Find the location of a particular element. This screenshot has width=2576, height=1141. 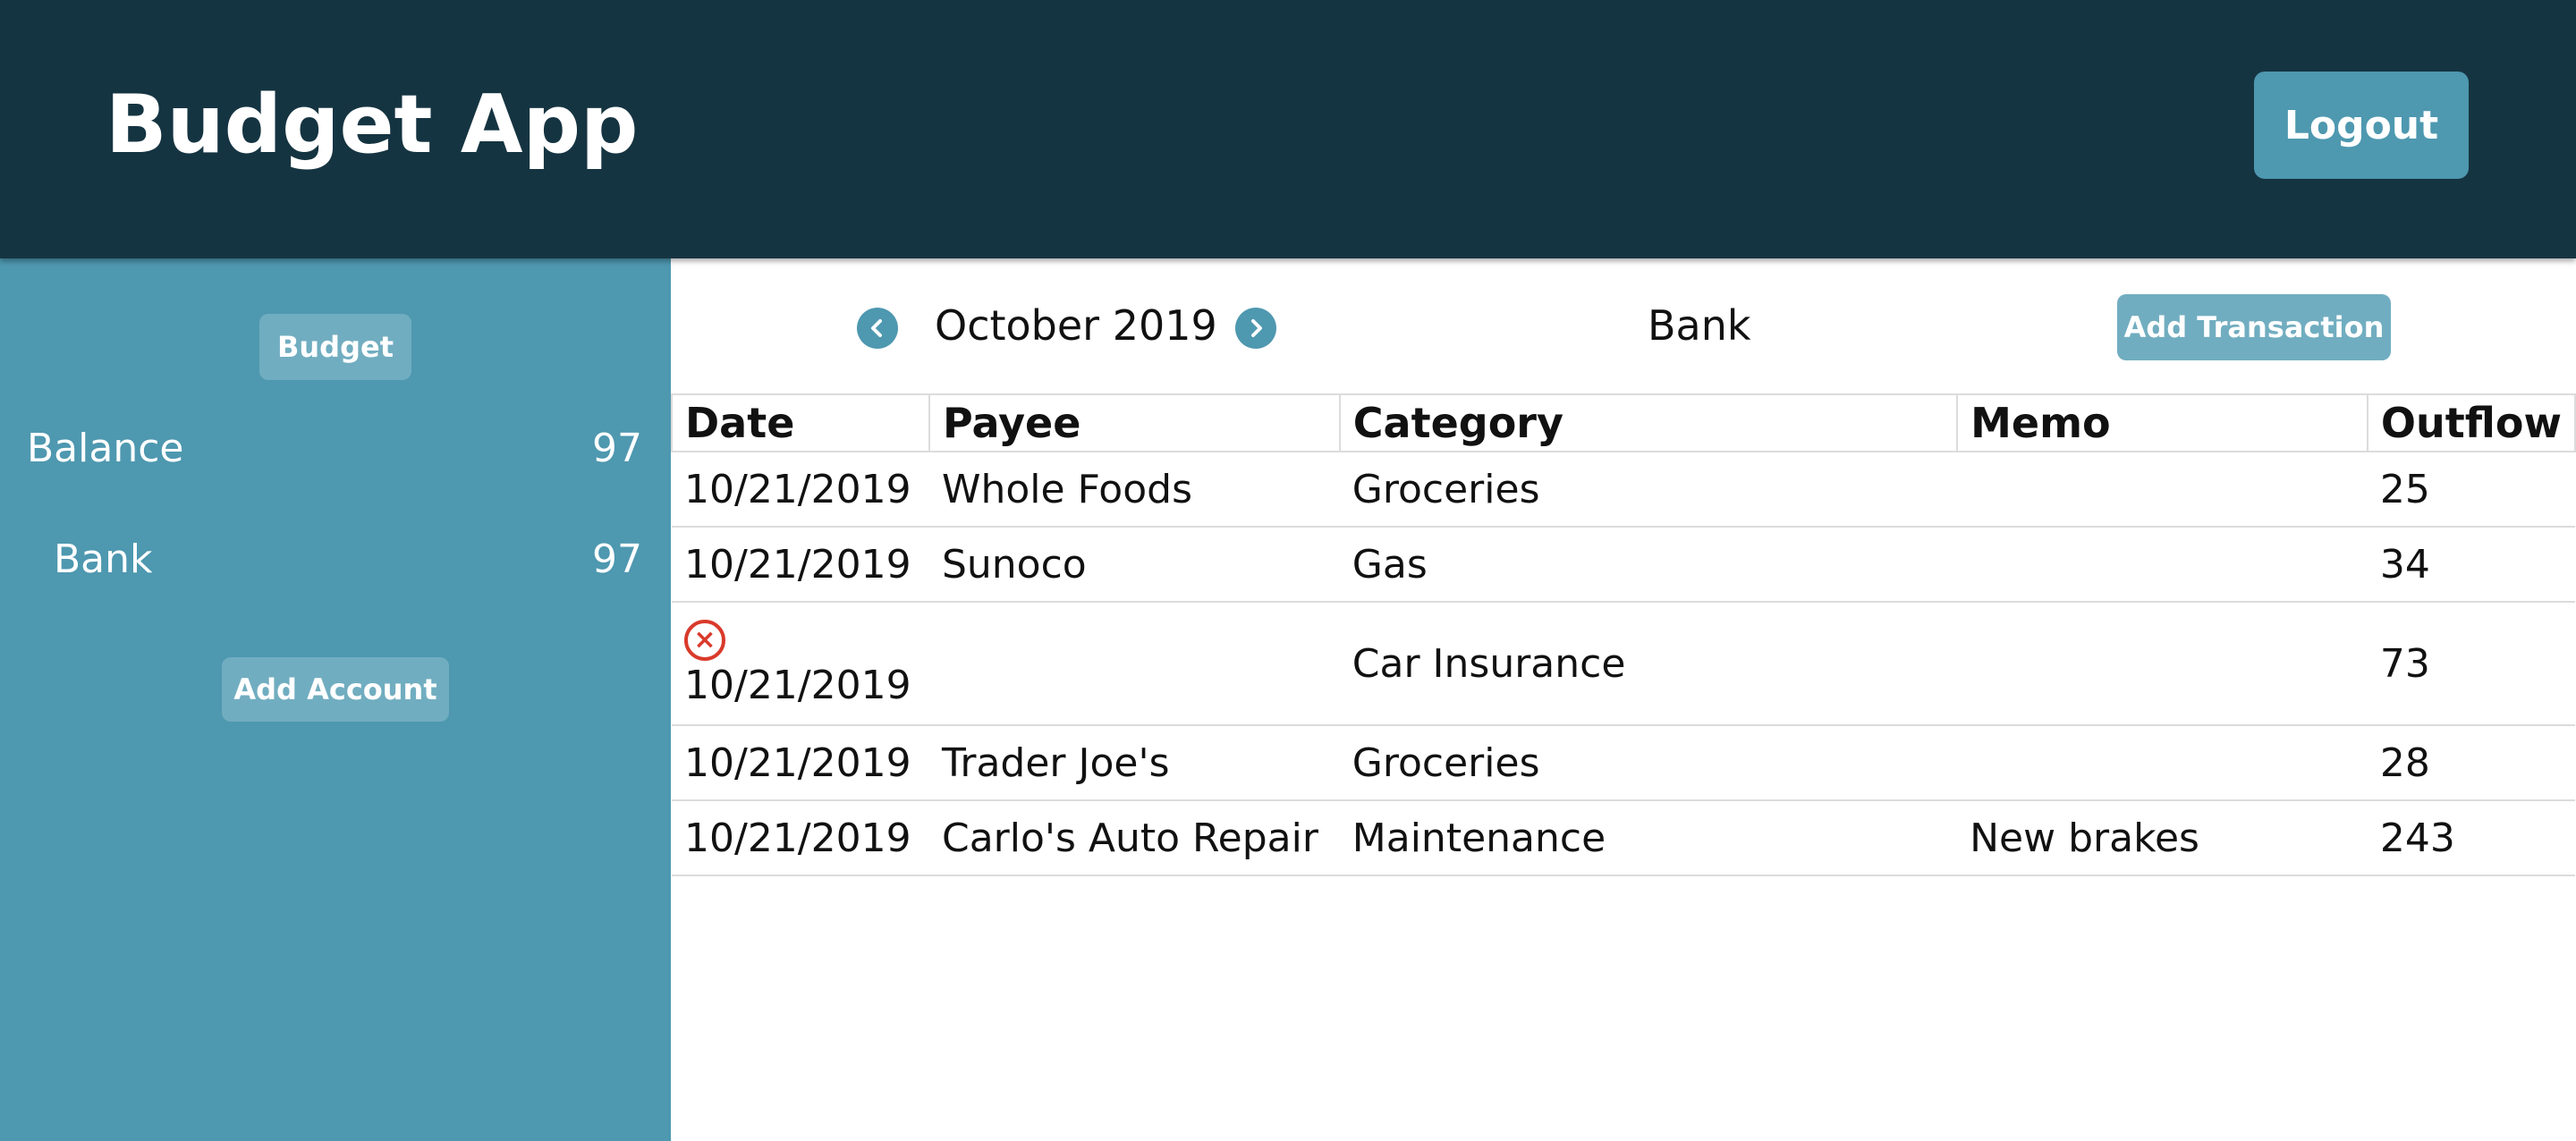

logout-button: Logout is located at coordinates (2361, 126).